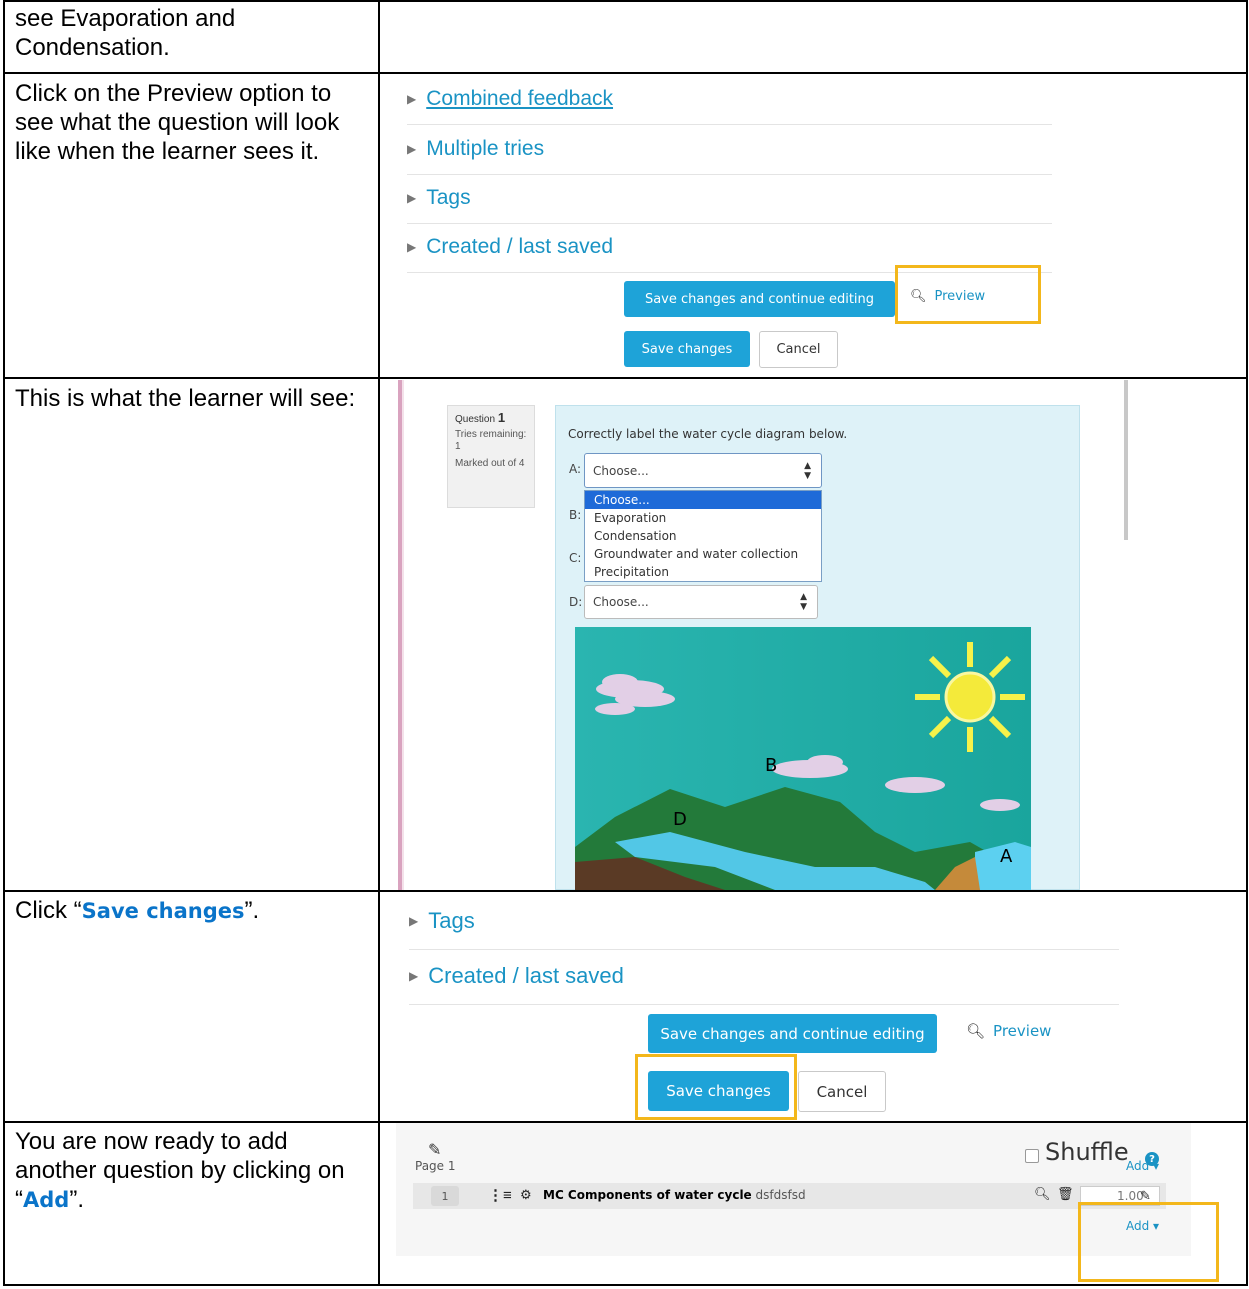 This screenshot has height=1289, width=1249. What do you see at coordinates (163, 911) in the screenshot?
I see `save-changes-emphasis: Save changes` at bounding box center [163, 911].